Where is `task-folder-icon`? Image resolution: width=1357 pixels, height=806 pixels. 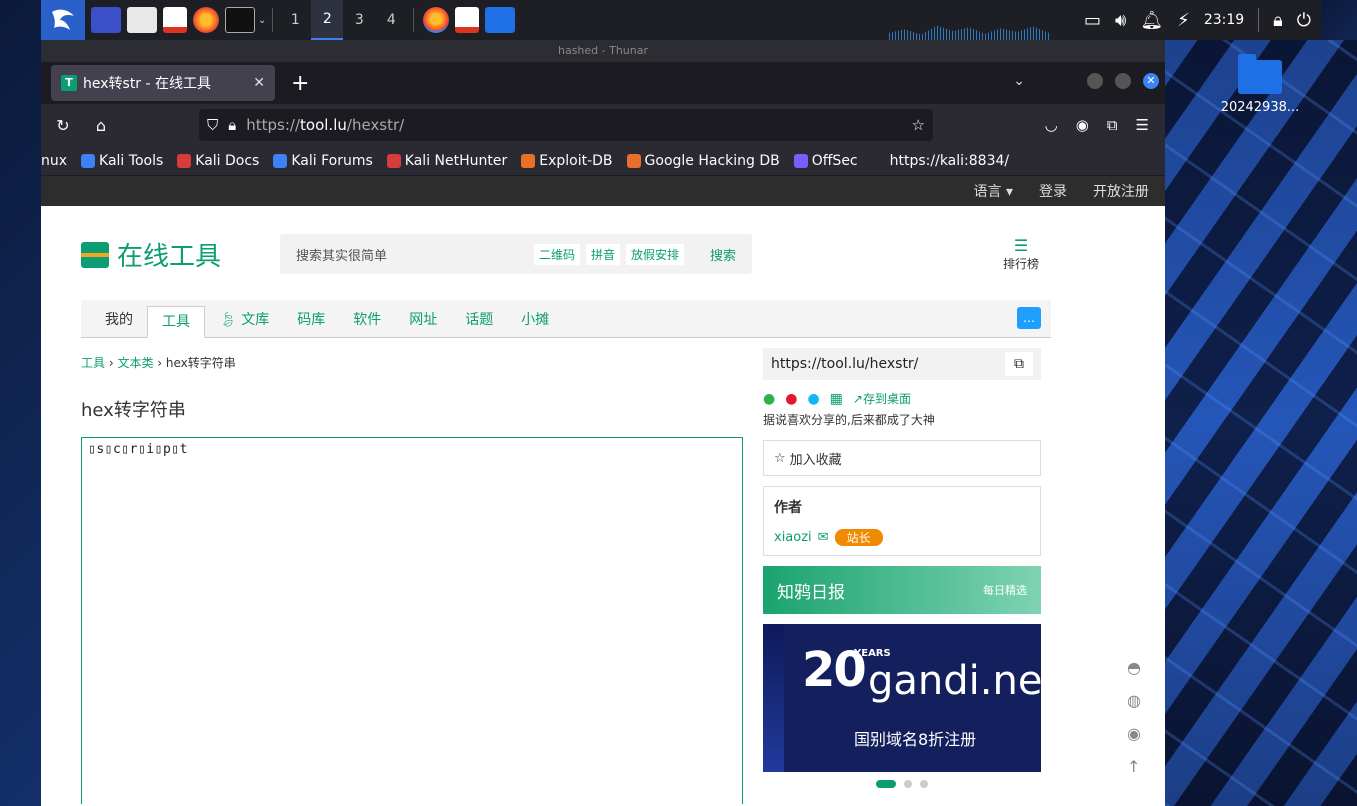 task-folder-icon is located at coordinates (500, 20).